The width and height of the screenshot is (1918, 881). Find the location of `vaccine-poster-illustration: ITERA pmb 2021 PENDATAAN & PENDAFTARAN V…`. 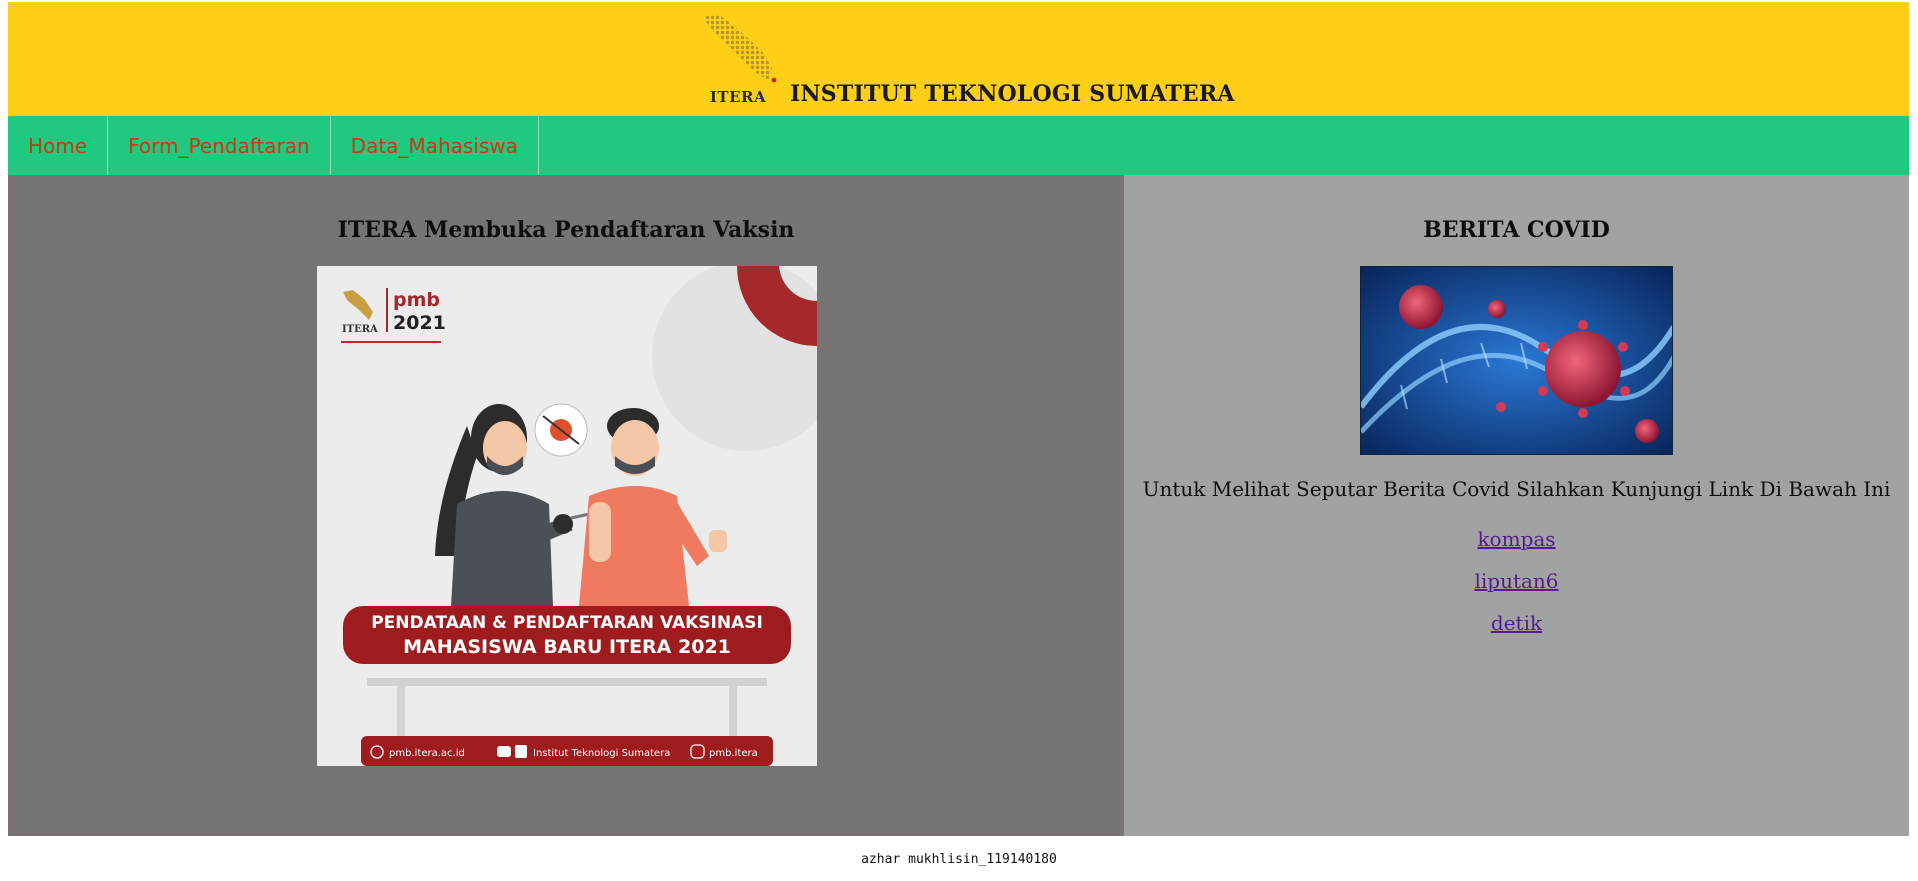

vaccine-poster-illustration: ITERA pmb 2021 PENDATAAN & PENDAFTARAN V… is located at coordinates (567, 516).